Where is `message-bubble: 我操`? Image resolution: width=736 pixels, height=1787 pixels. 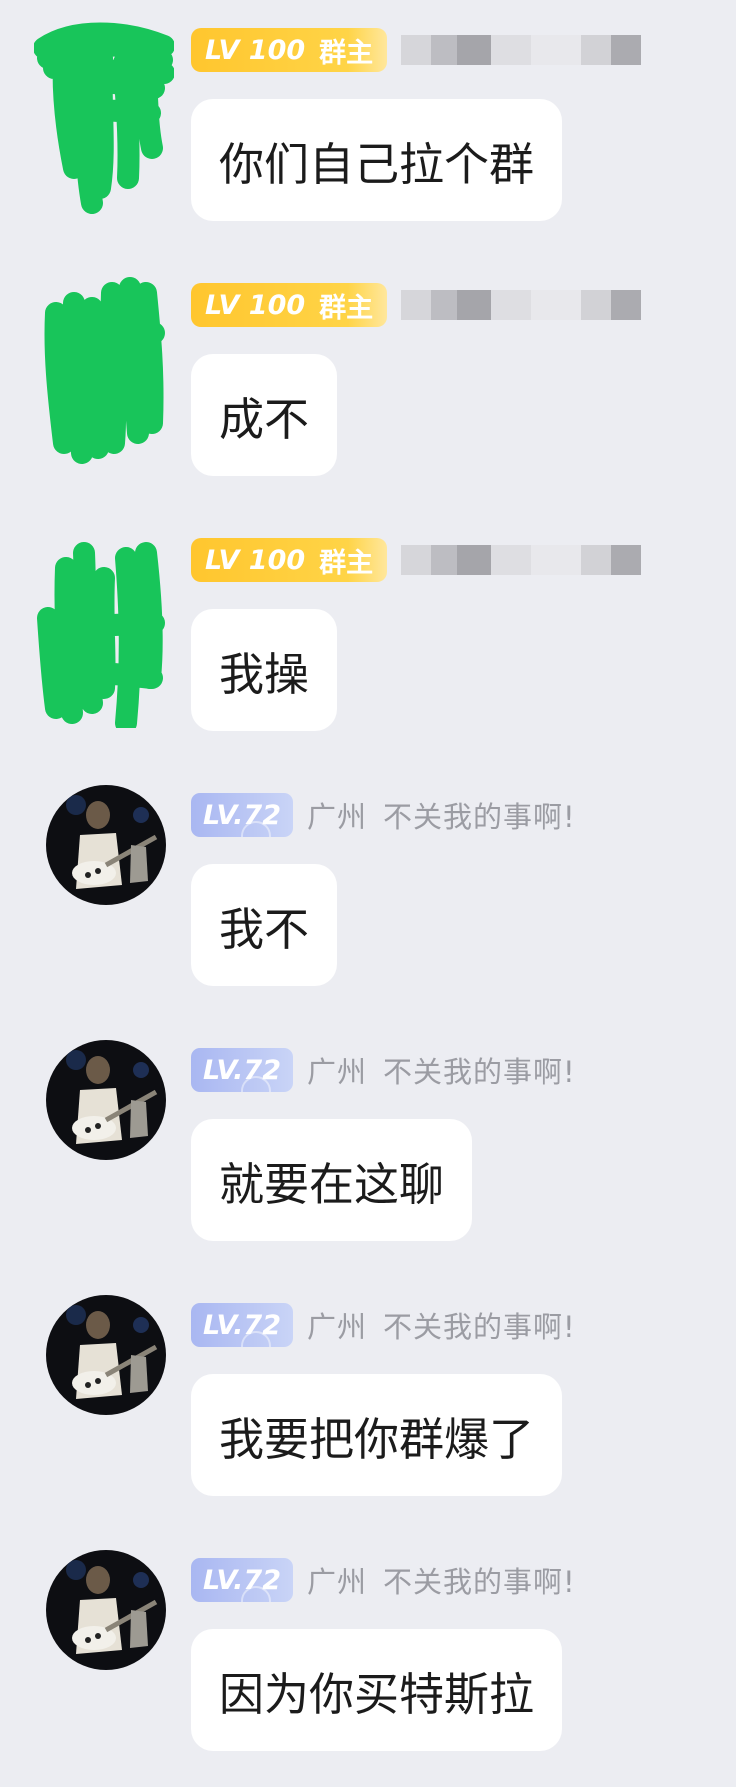 message-bubble: 我操 is located at coordinates (264, 670).